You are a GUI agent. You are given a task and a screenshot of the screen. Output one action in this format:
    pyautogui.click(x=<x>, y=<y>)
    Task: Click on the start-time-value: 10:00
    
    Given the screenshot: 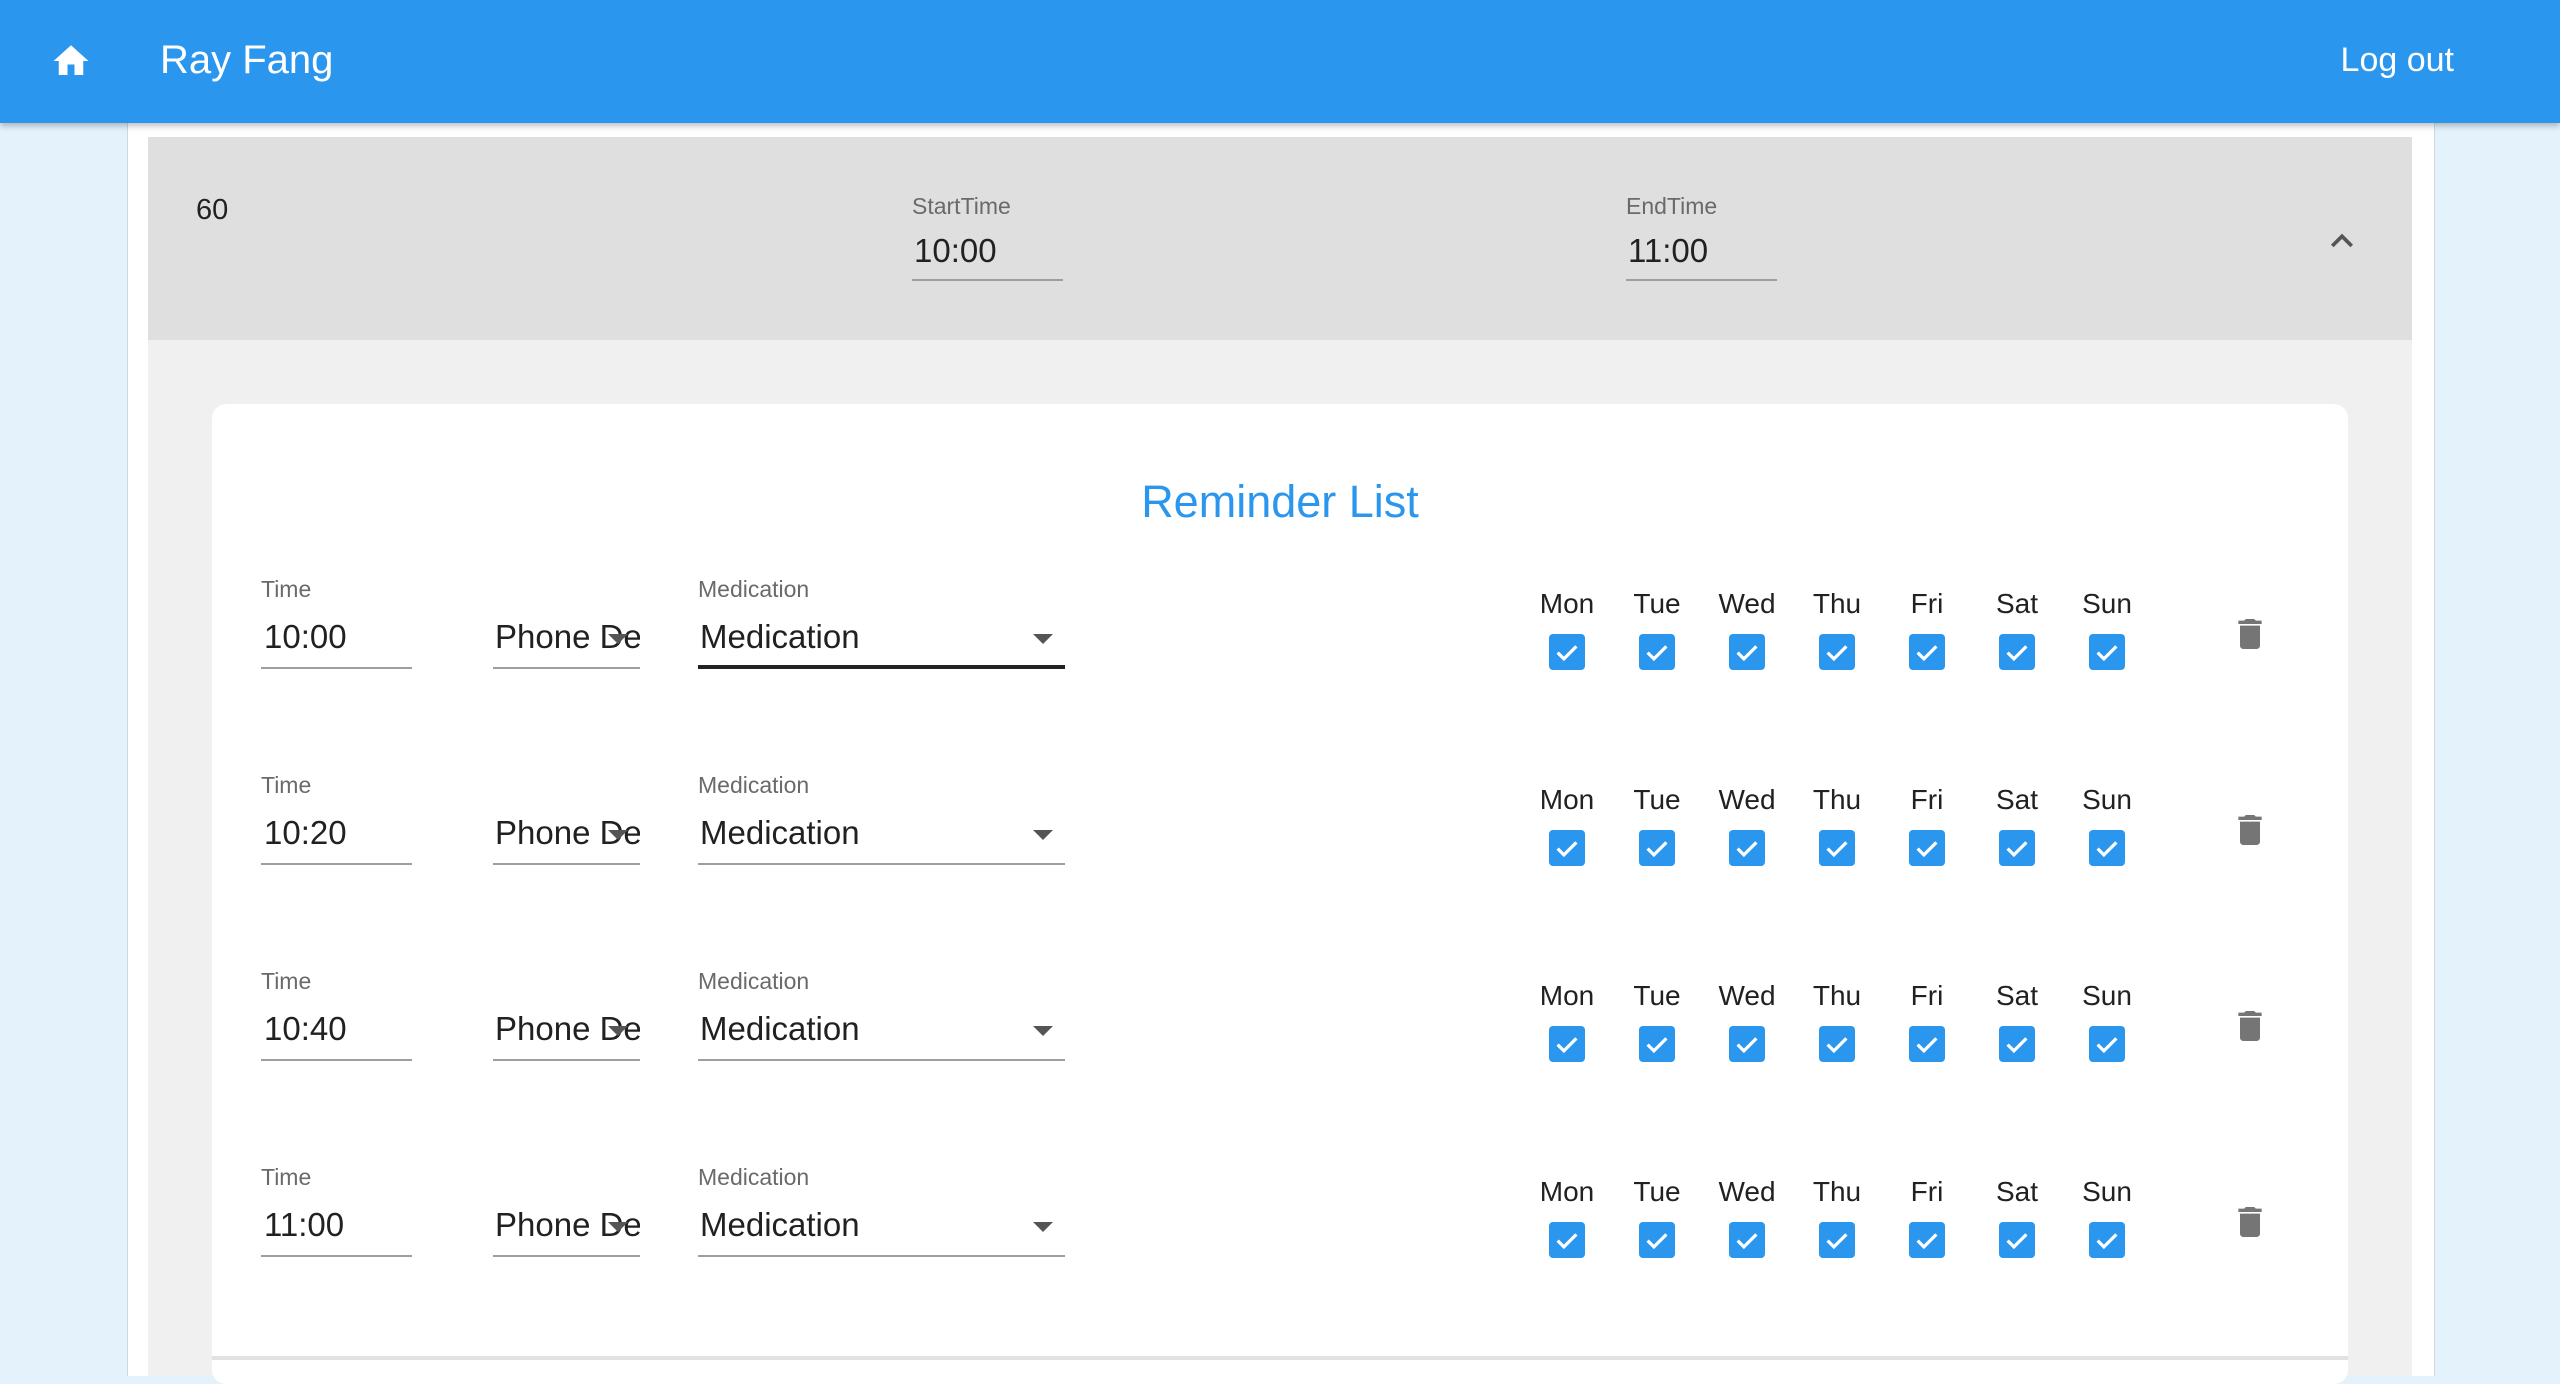 What is the action you would take?
    pyautogui.click(x=987, y=251)
    